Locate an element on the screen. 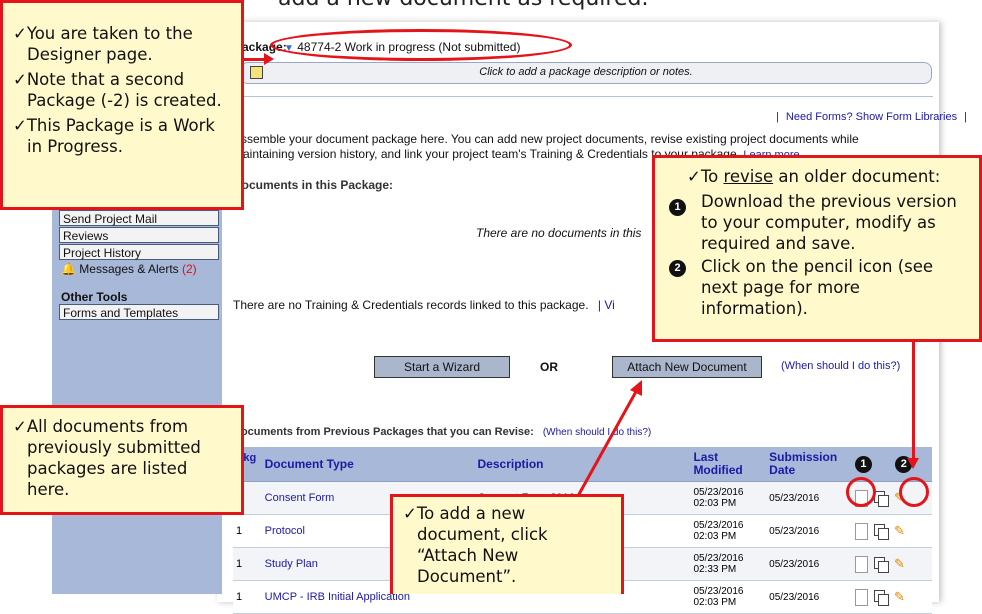 The width and height of the screenshot is (982, 614). messages-label: Messages & Alerts is located at coordinates (129, 269).